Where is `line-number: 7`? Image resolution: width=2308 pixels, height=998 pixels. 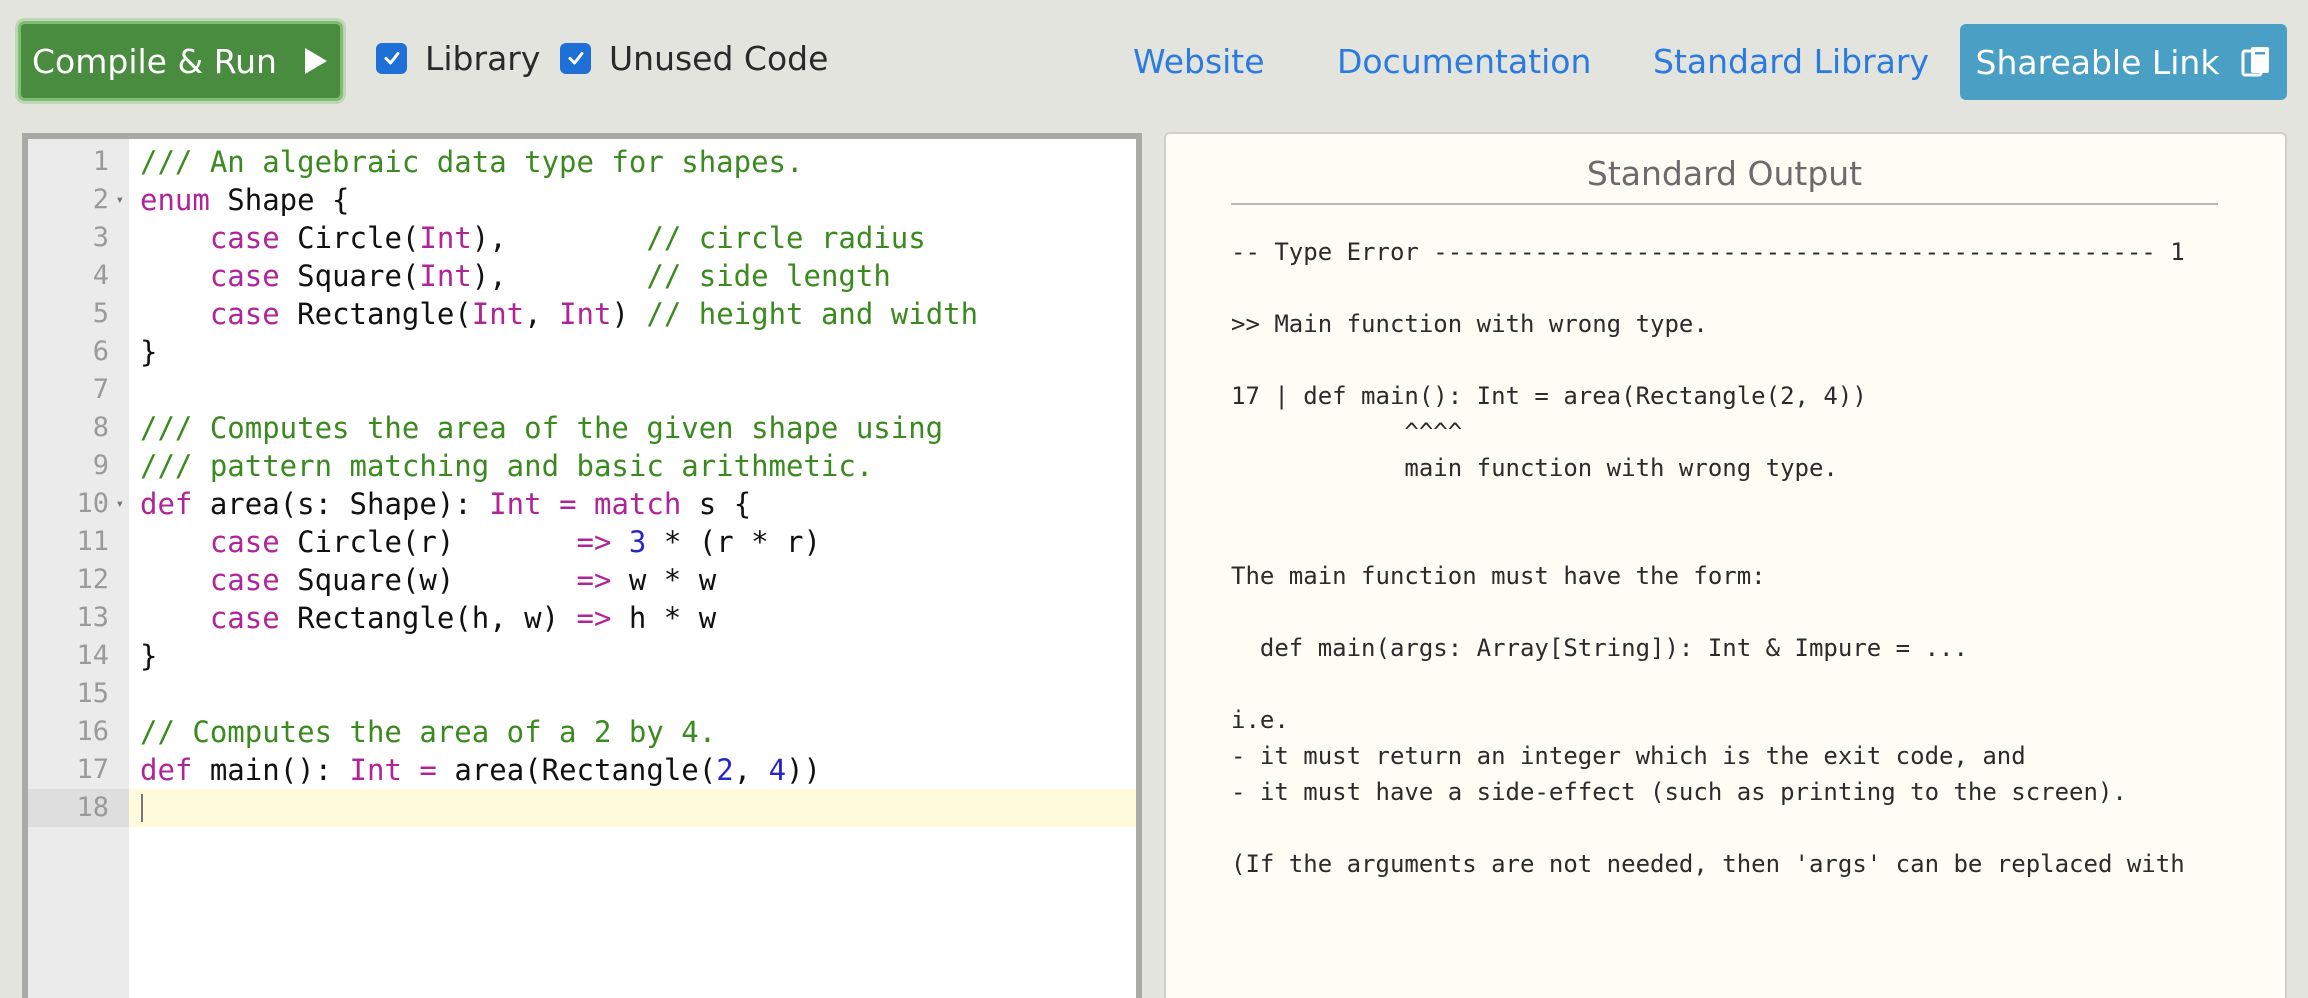 line-number: 7 is located at coordinates (100, 389).